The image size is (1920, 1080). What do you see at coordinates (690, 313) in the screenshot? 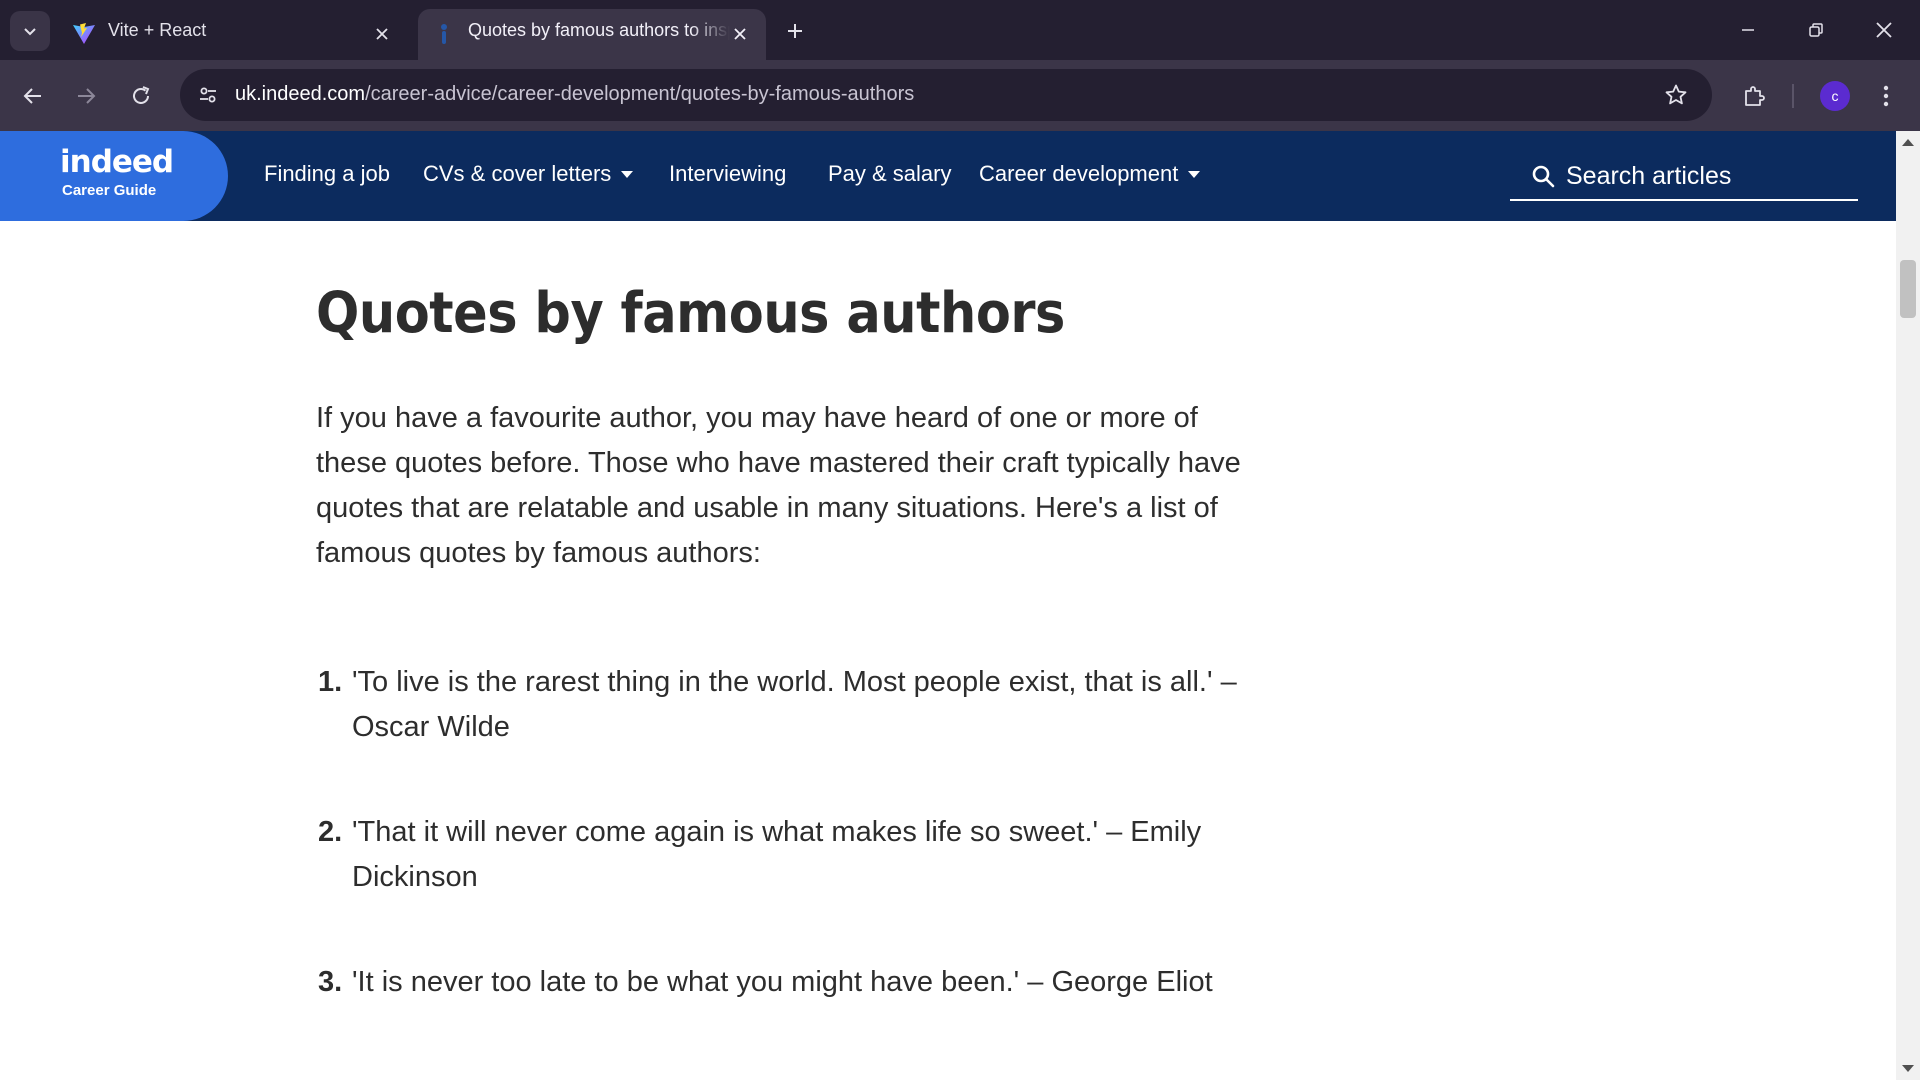
I see `page-title: Quotes by famous authors` at bounding box center [690, 313].